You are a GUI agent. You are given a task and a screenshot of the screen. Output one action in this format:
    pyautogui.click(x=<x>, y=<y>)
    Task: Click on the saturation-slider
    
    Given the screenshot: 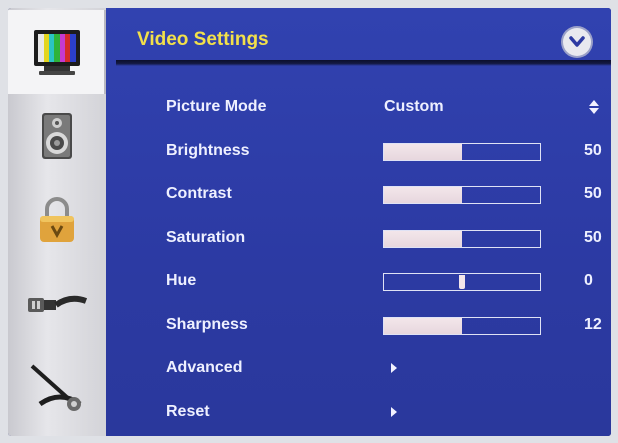 What is the action you would take?
    pyautogui.click(x=462, y=239)
    